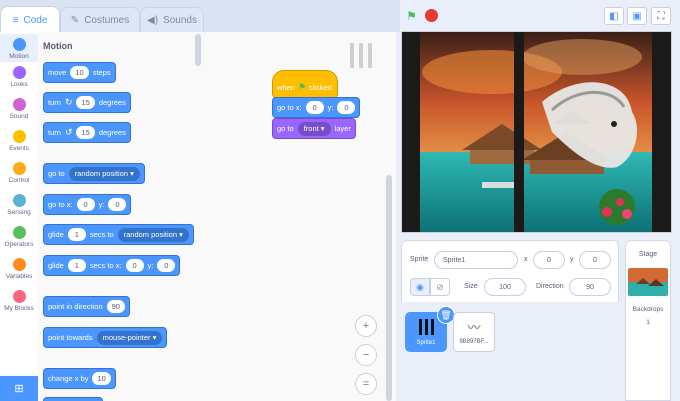 The image size is (680, 401). I want to click on block-text: secs to x:, so click(105, 265).